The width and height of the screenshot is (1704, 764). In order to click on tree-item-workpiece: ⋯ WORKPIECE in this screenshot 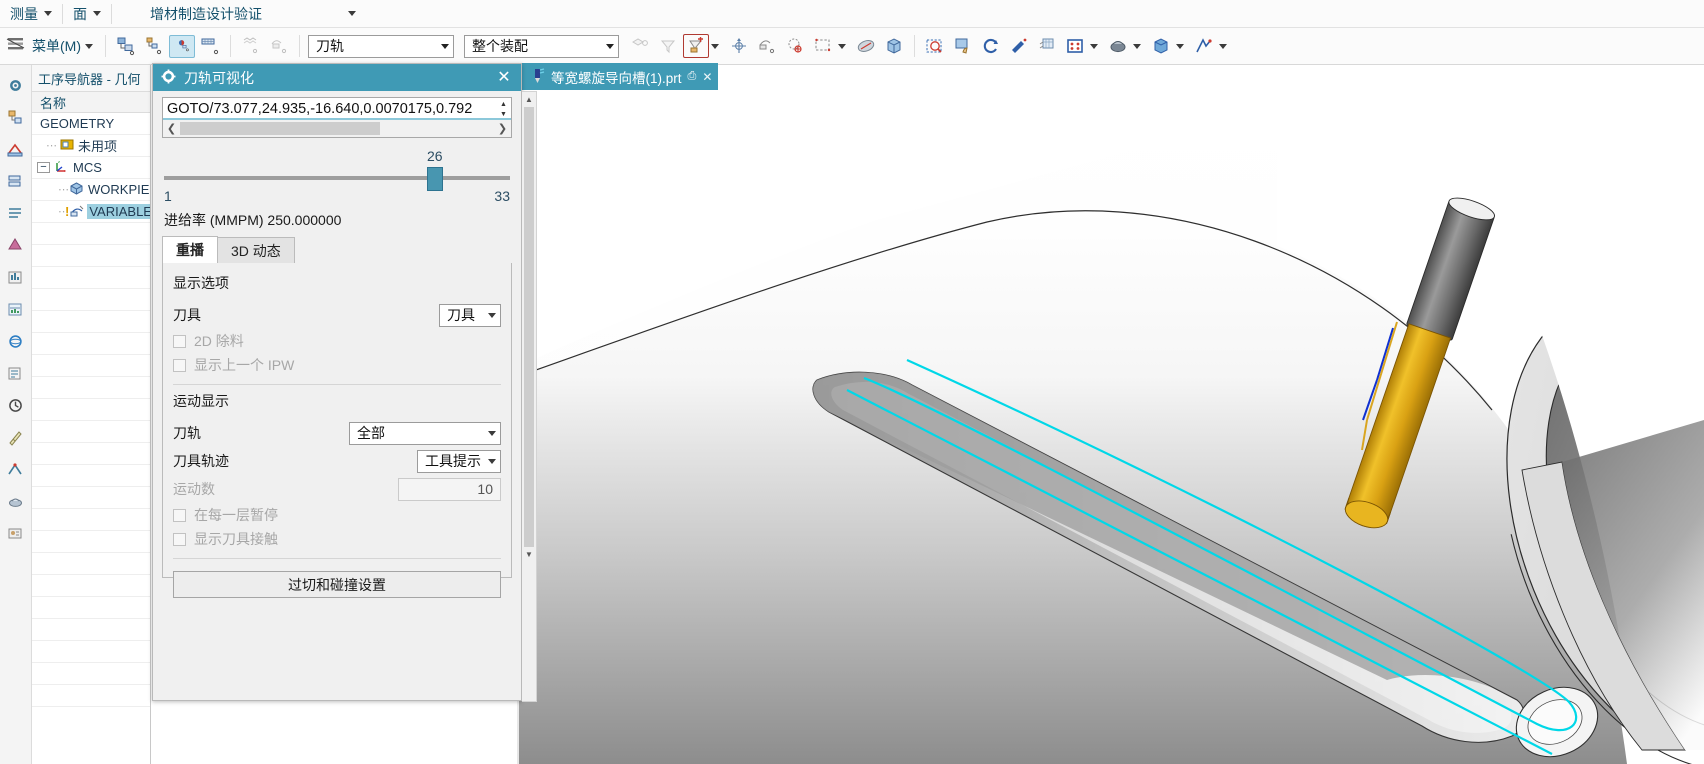, I will do `click(91, 190)`.